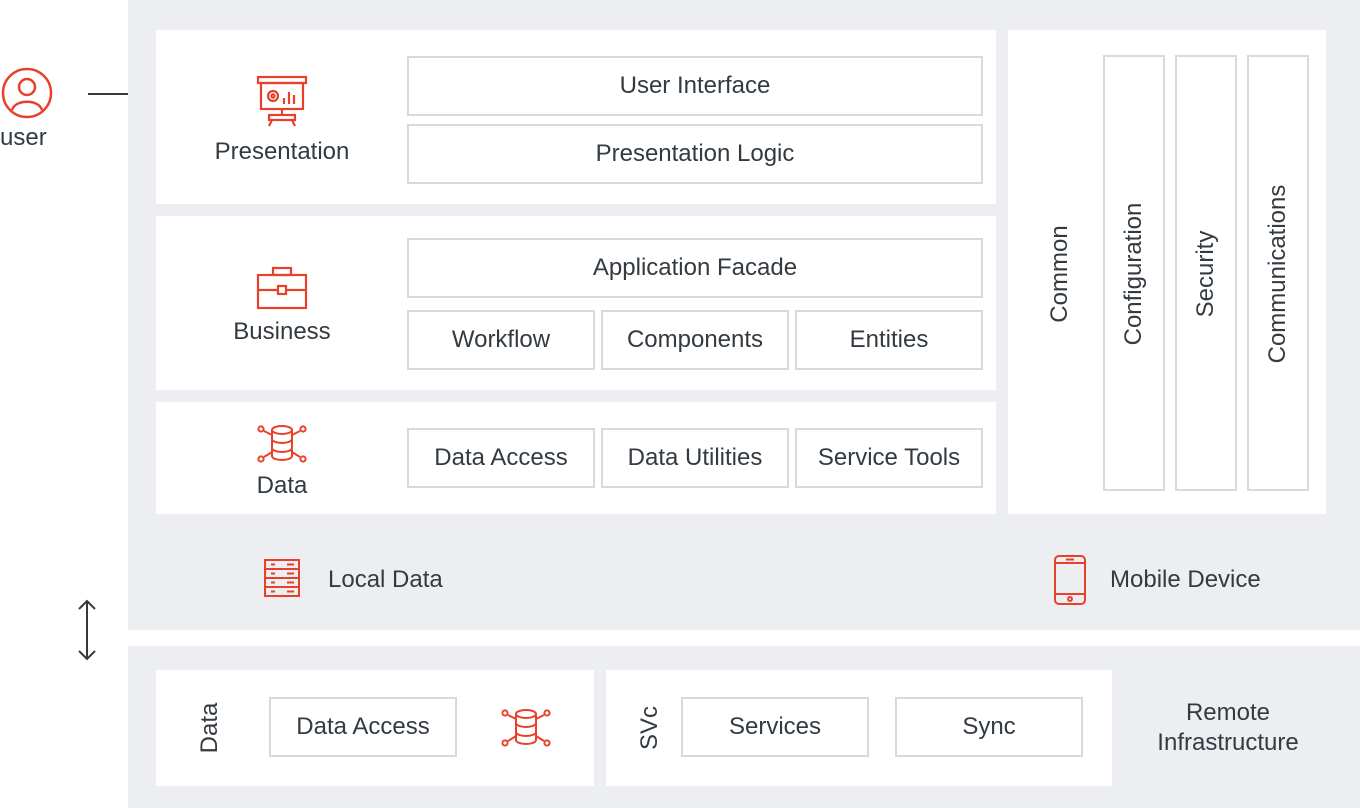  What do you see at coordinates (1228, 728) in the screenshot?
I see `remote-infrastructure-title: Remote Infrastructure` at bounding box center [1228, 728].